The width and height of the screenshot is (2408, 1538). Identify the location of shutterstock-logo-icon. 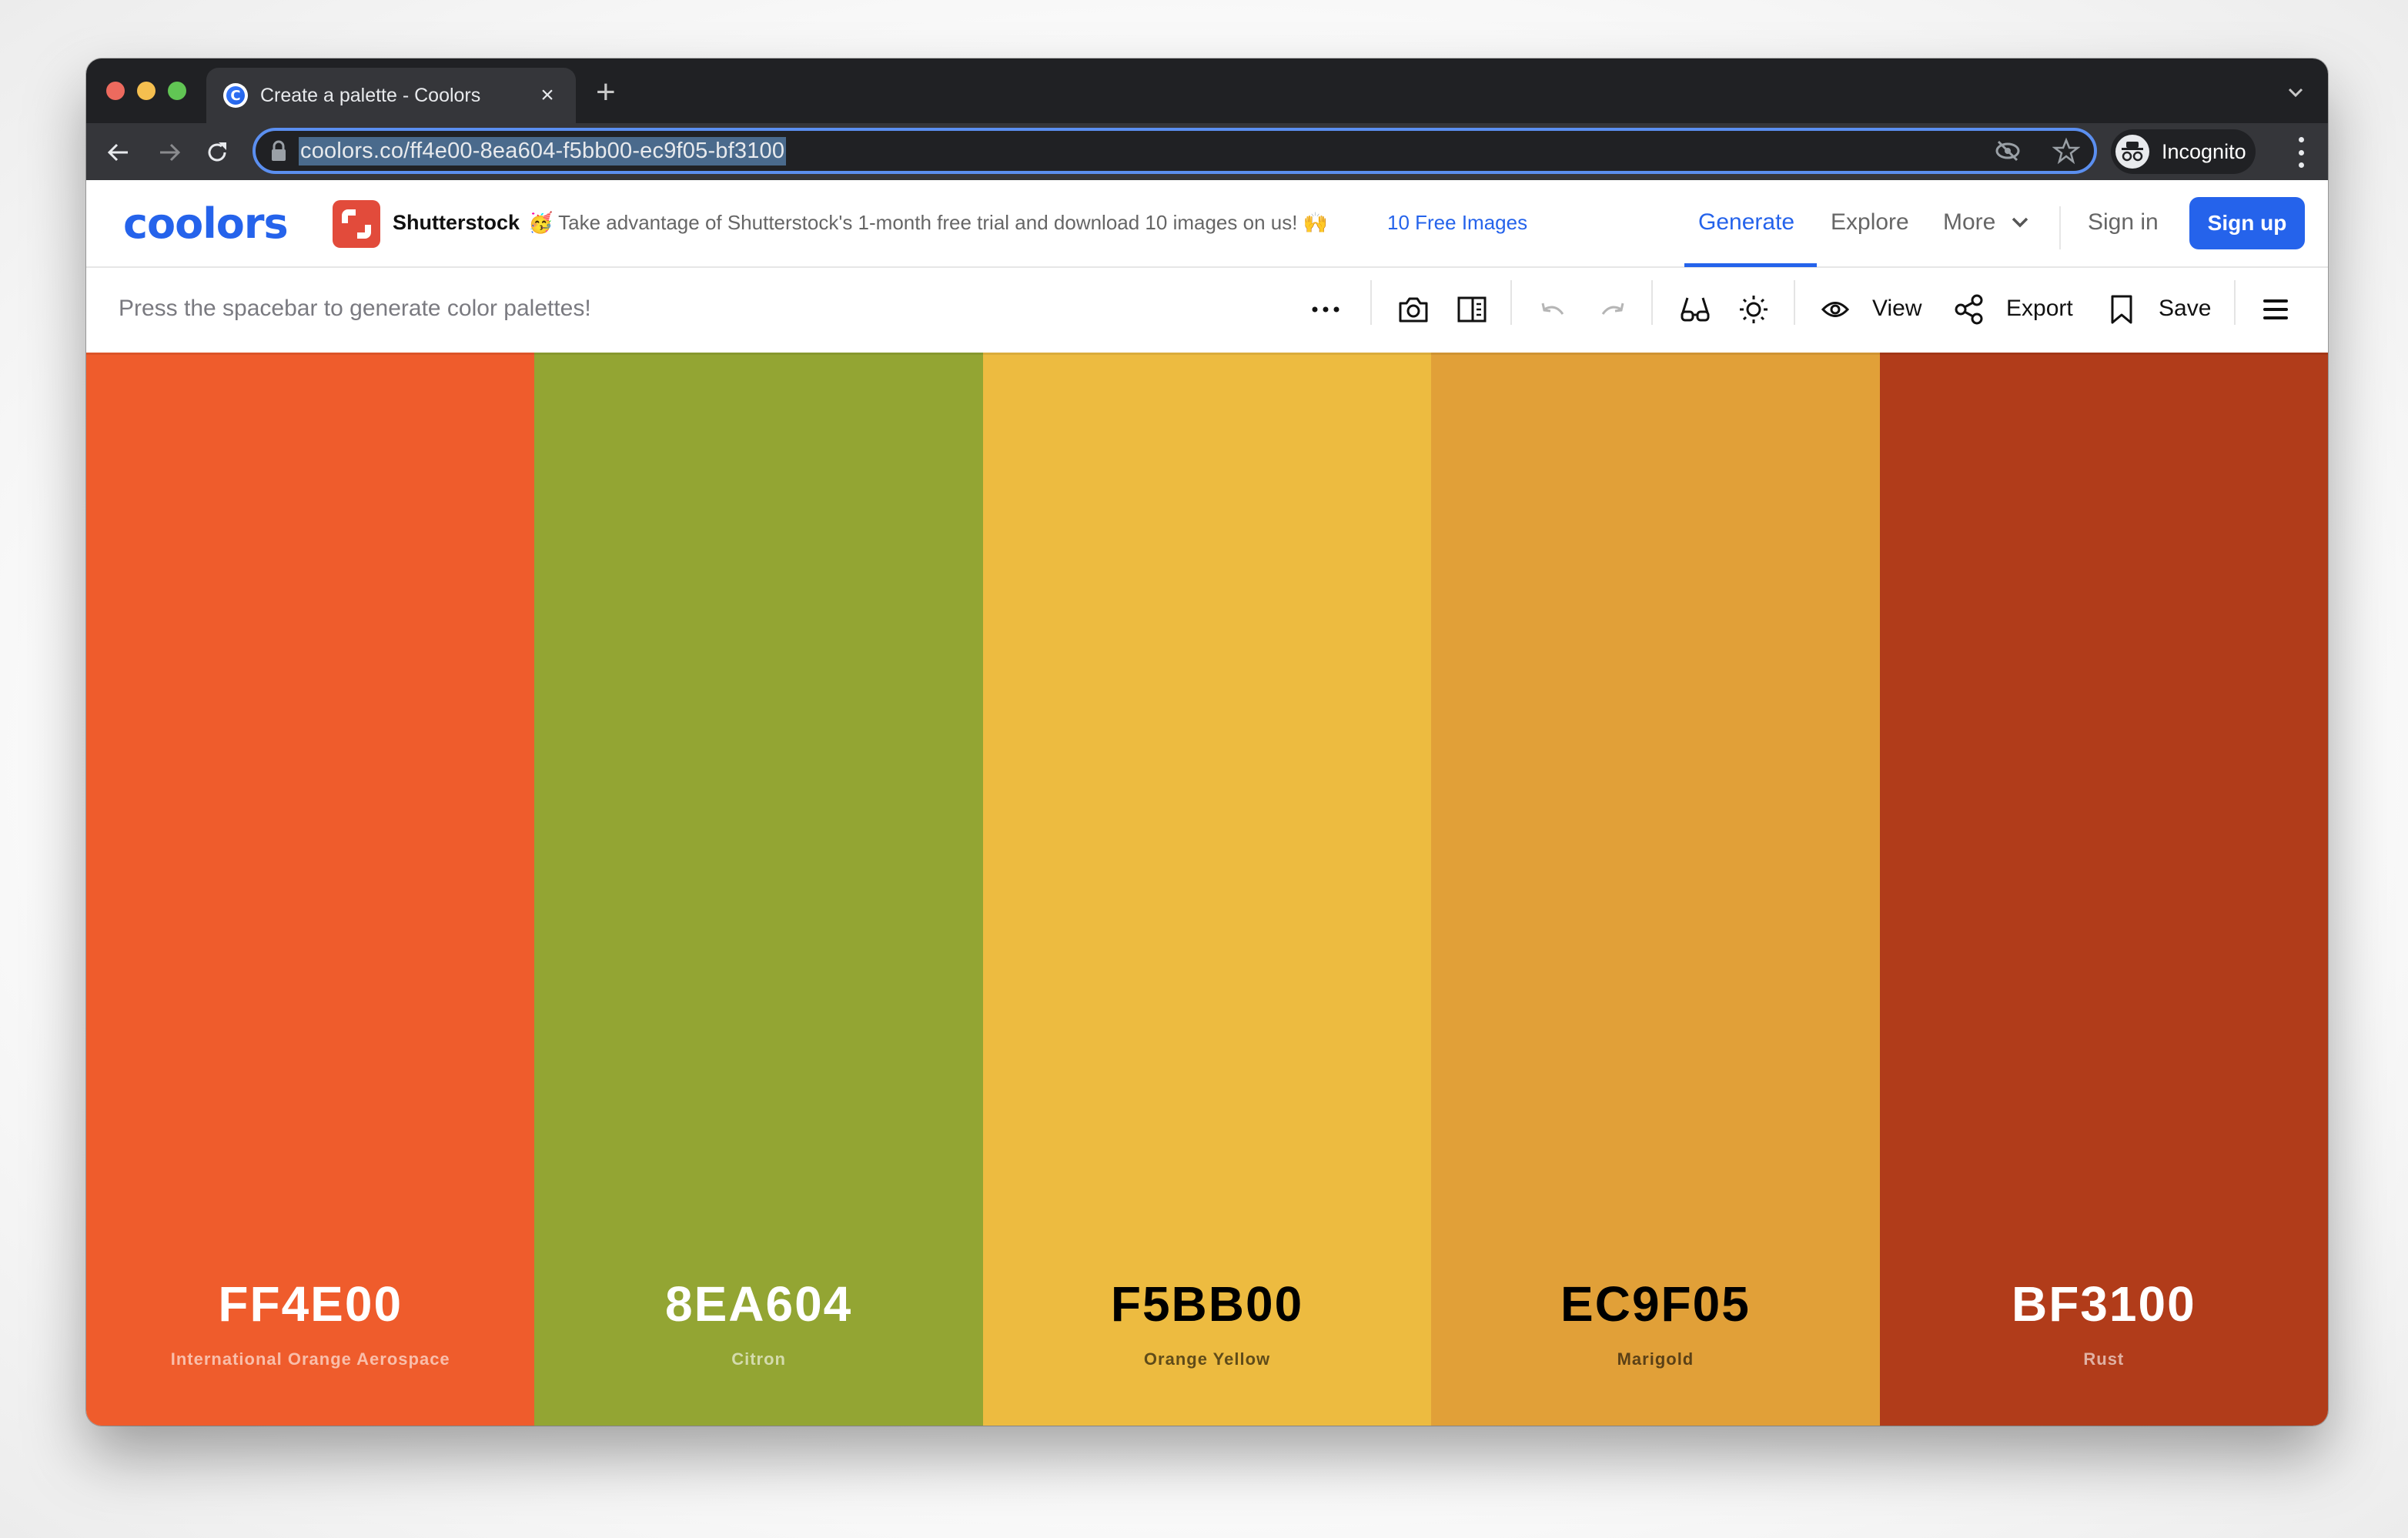
(356, 224).